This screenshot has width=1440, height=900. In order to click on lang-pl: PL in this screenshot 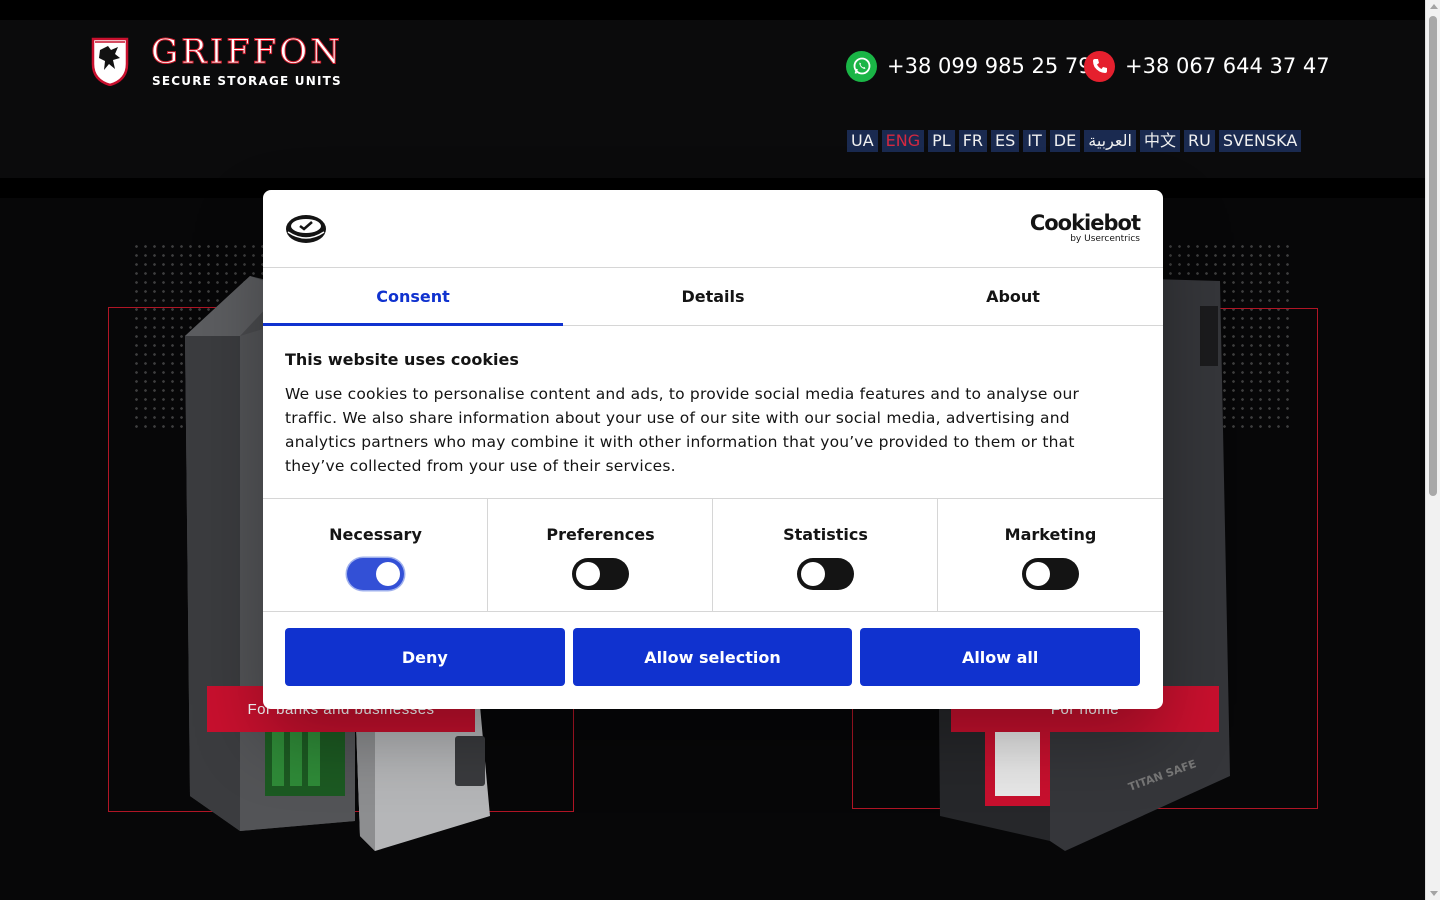, I will do `click(941, 141)`.